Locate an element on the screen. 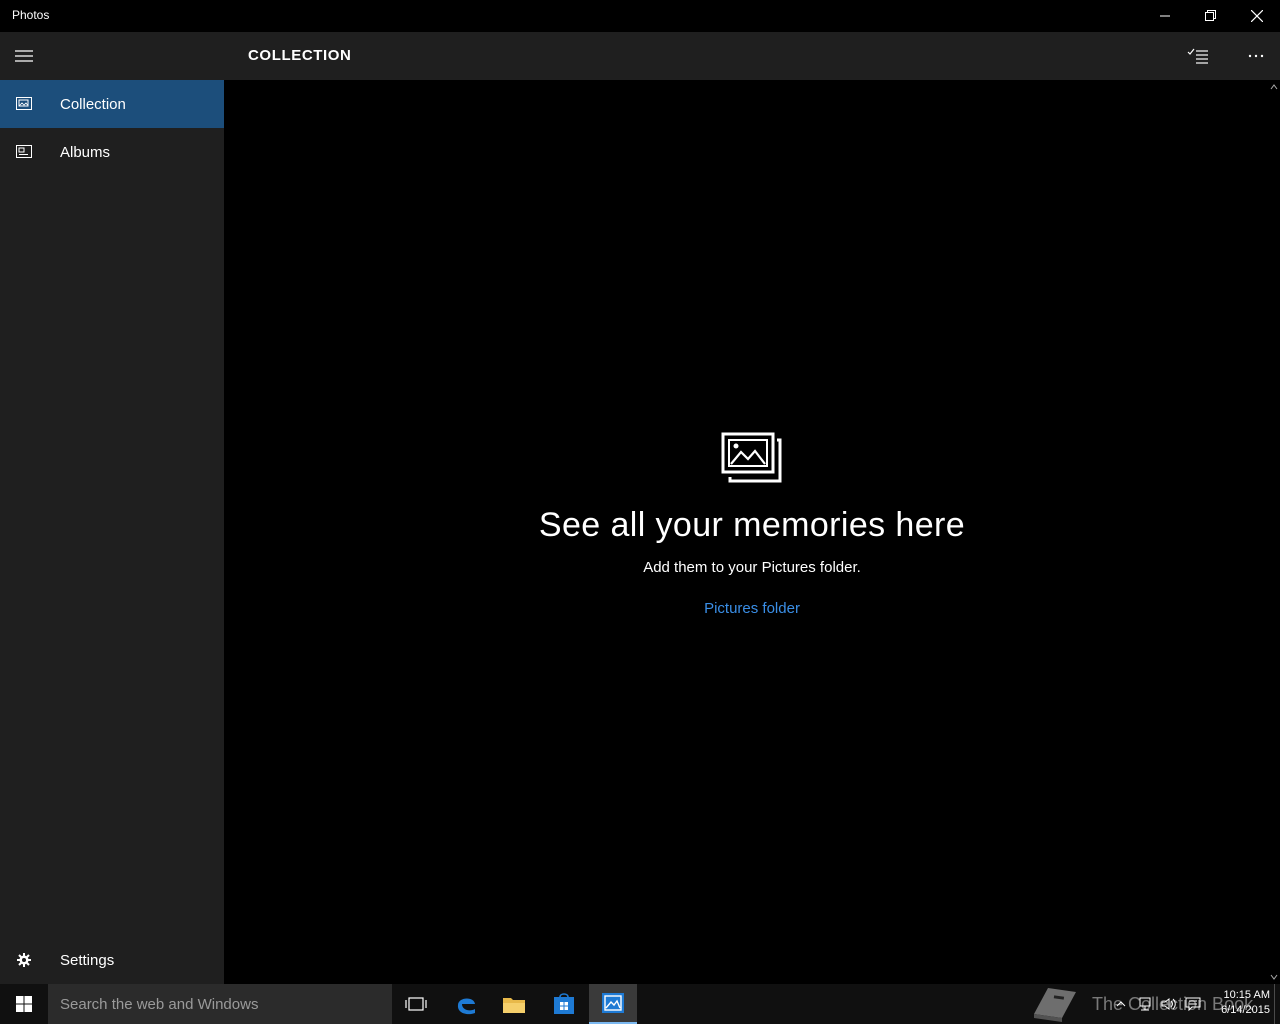 This screenshot has width=1280, height=1024. more-icon is located at coordinates (1256, 56).